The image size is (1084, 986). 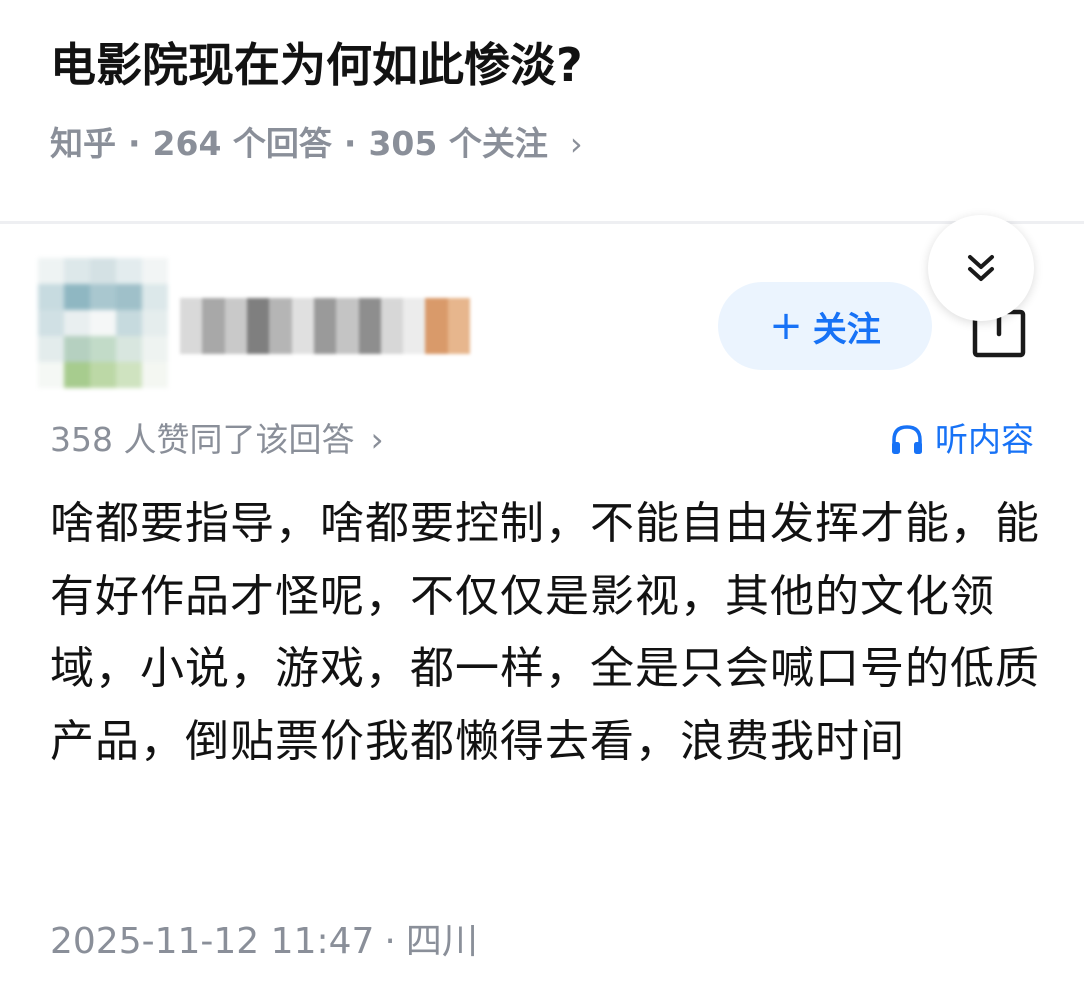 I want to click on listen-button: 听内容, so click(x=961, y=440).